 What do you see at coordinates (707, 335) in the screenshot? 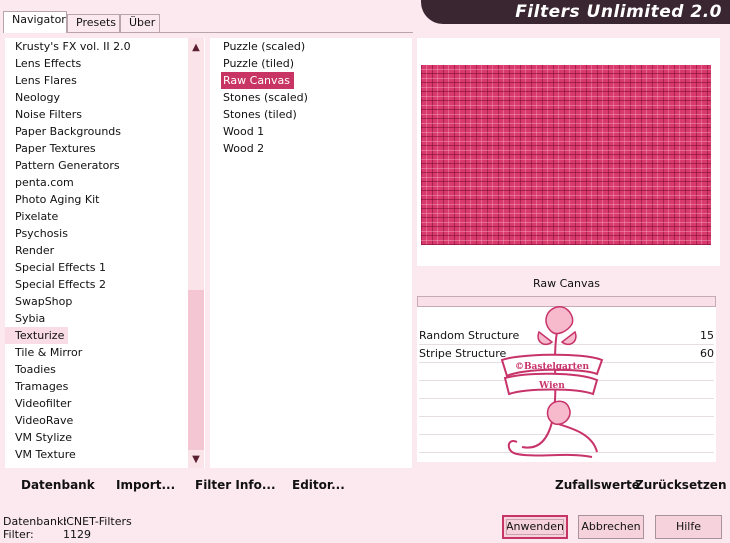
I see `param-value: 15` at bounding box center [707, 335].